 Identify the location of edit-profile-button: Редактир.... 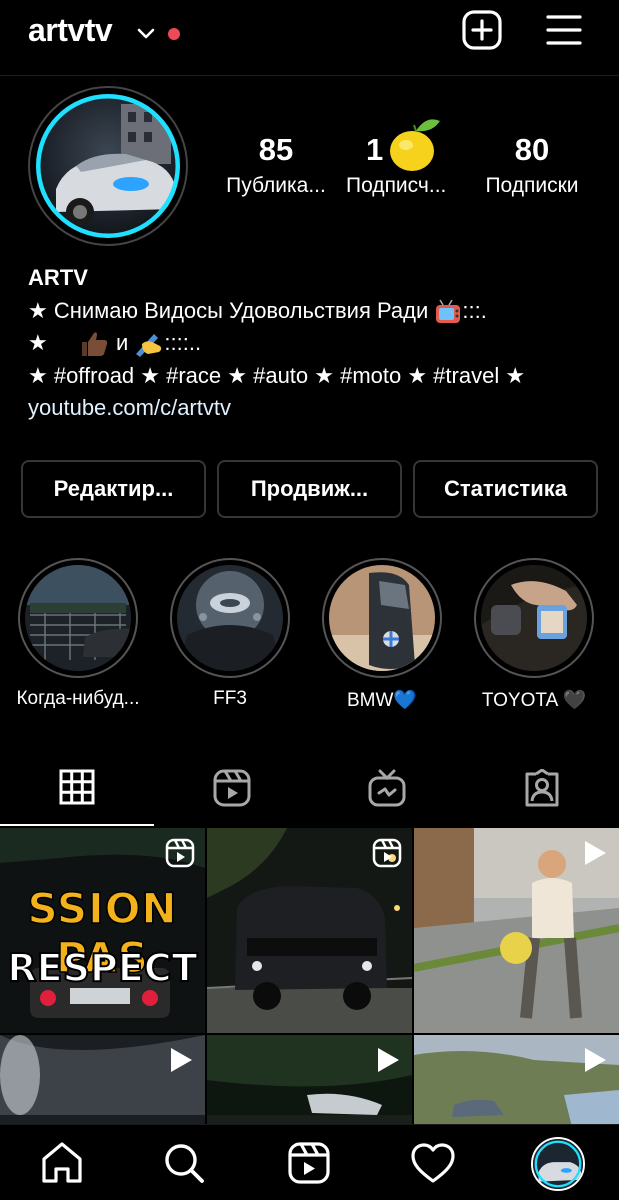
(113, 489).